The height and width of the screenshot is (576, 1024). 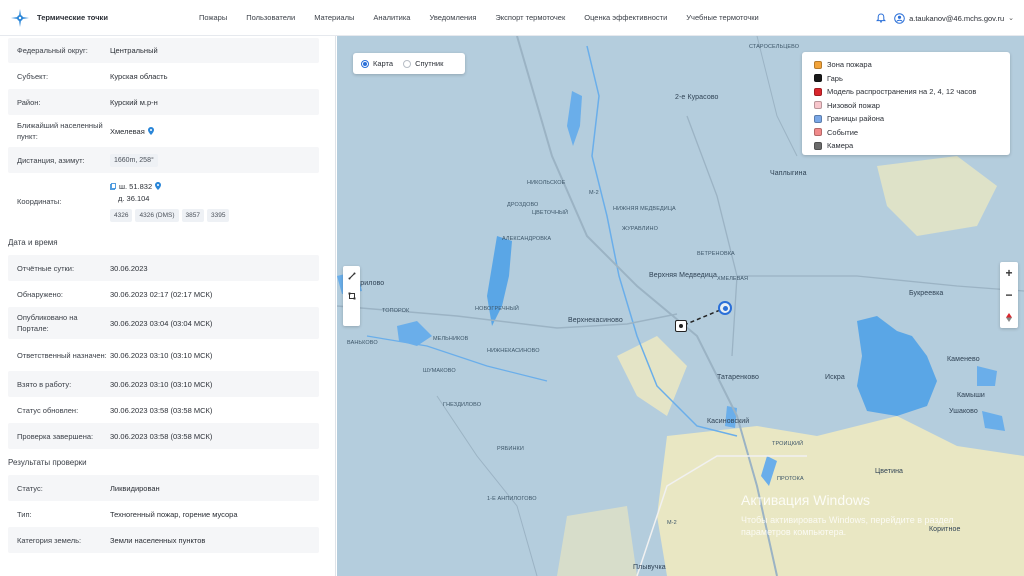 I want to click on detail-value: Хмелевая, so click(x=132, y=131).